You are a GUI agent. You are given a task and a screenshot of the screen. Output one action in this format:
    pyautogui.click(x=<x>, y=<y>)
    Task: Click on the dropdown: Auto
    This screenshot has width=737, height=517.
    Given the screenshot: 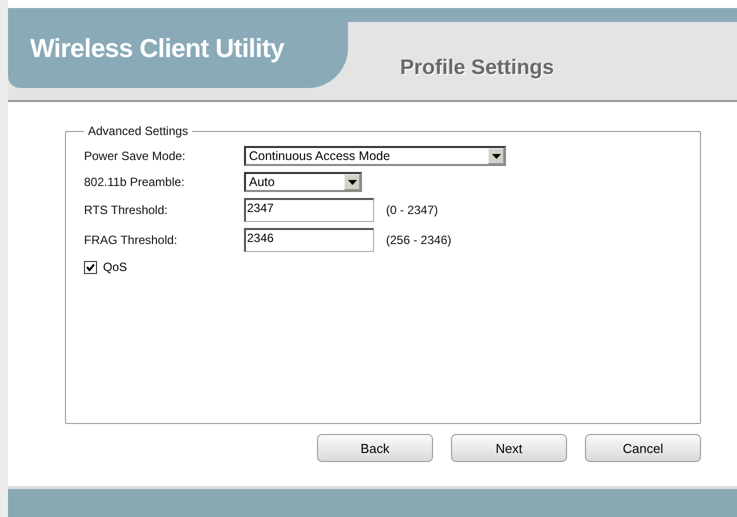 What is the action you would take?
    pyautogui.click(x=303, y=182)
    